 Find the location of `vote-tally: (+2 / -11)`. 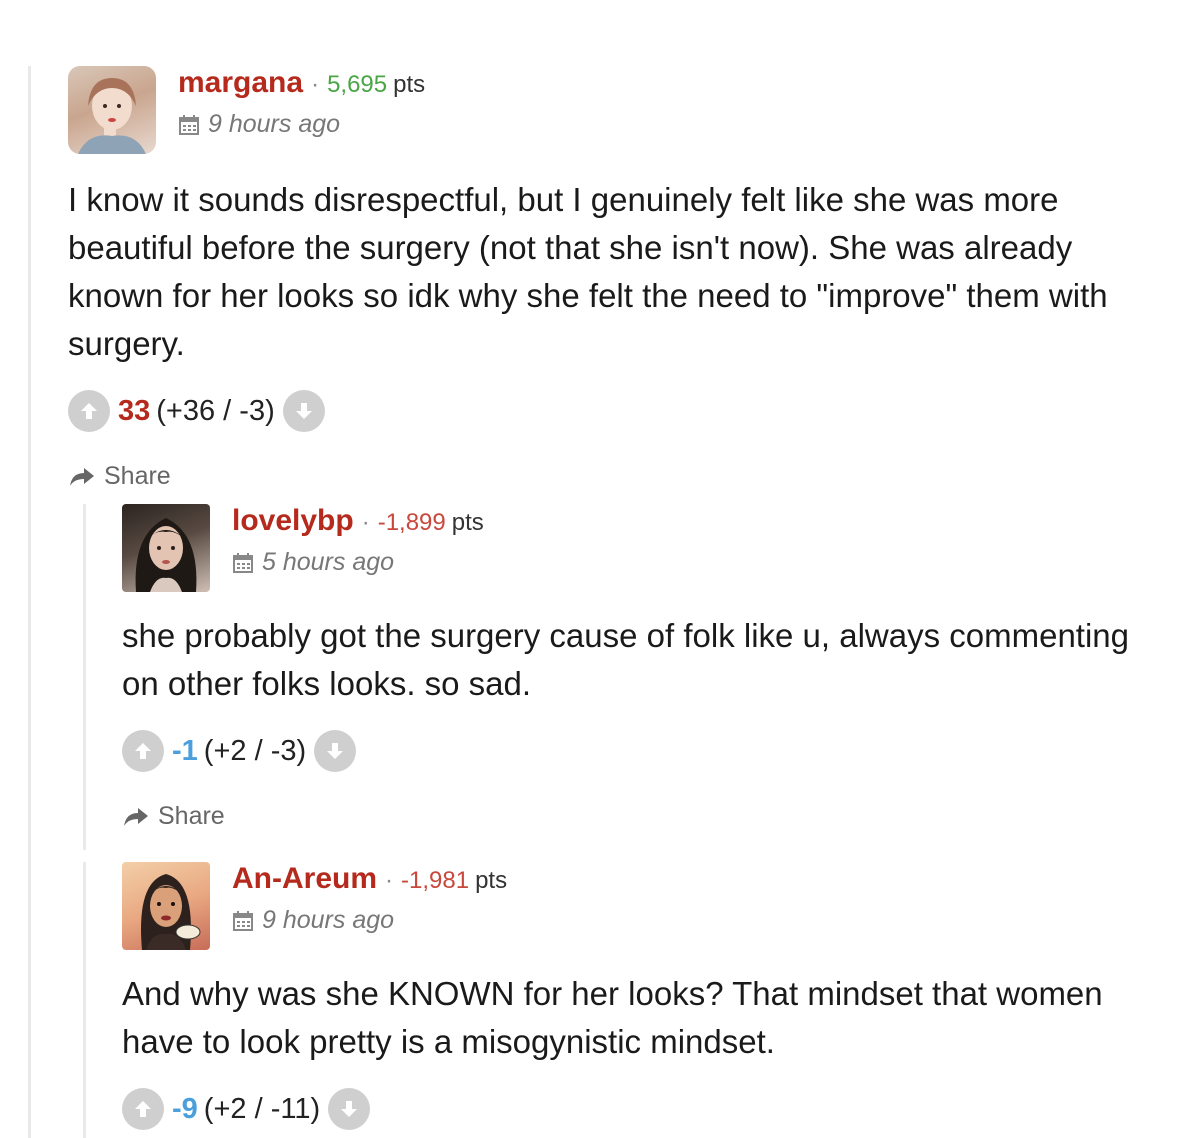

vote-tally: (+2 / -11) is located at coordinates (262, 1108).